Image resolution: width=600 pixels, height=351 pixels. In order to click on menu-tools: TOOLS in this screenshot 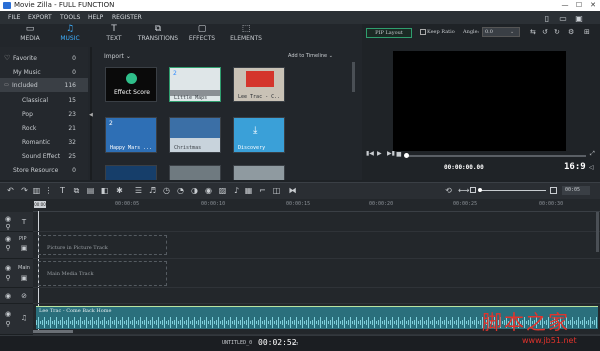, I will do `click(70, 17)`.